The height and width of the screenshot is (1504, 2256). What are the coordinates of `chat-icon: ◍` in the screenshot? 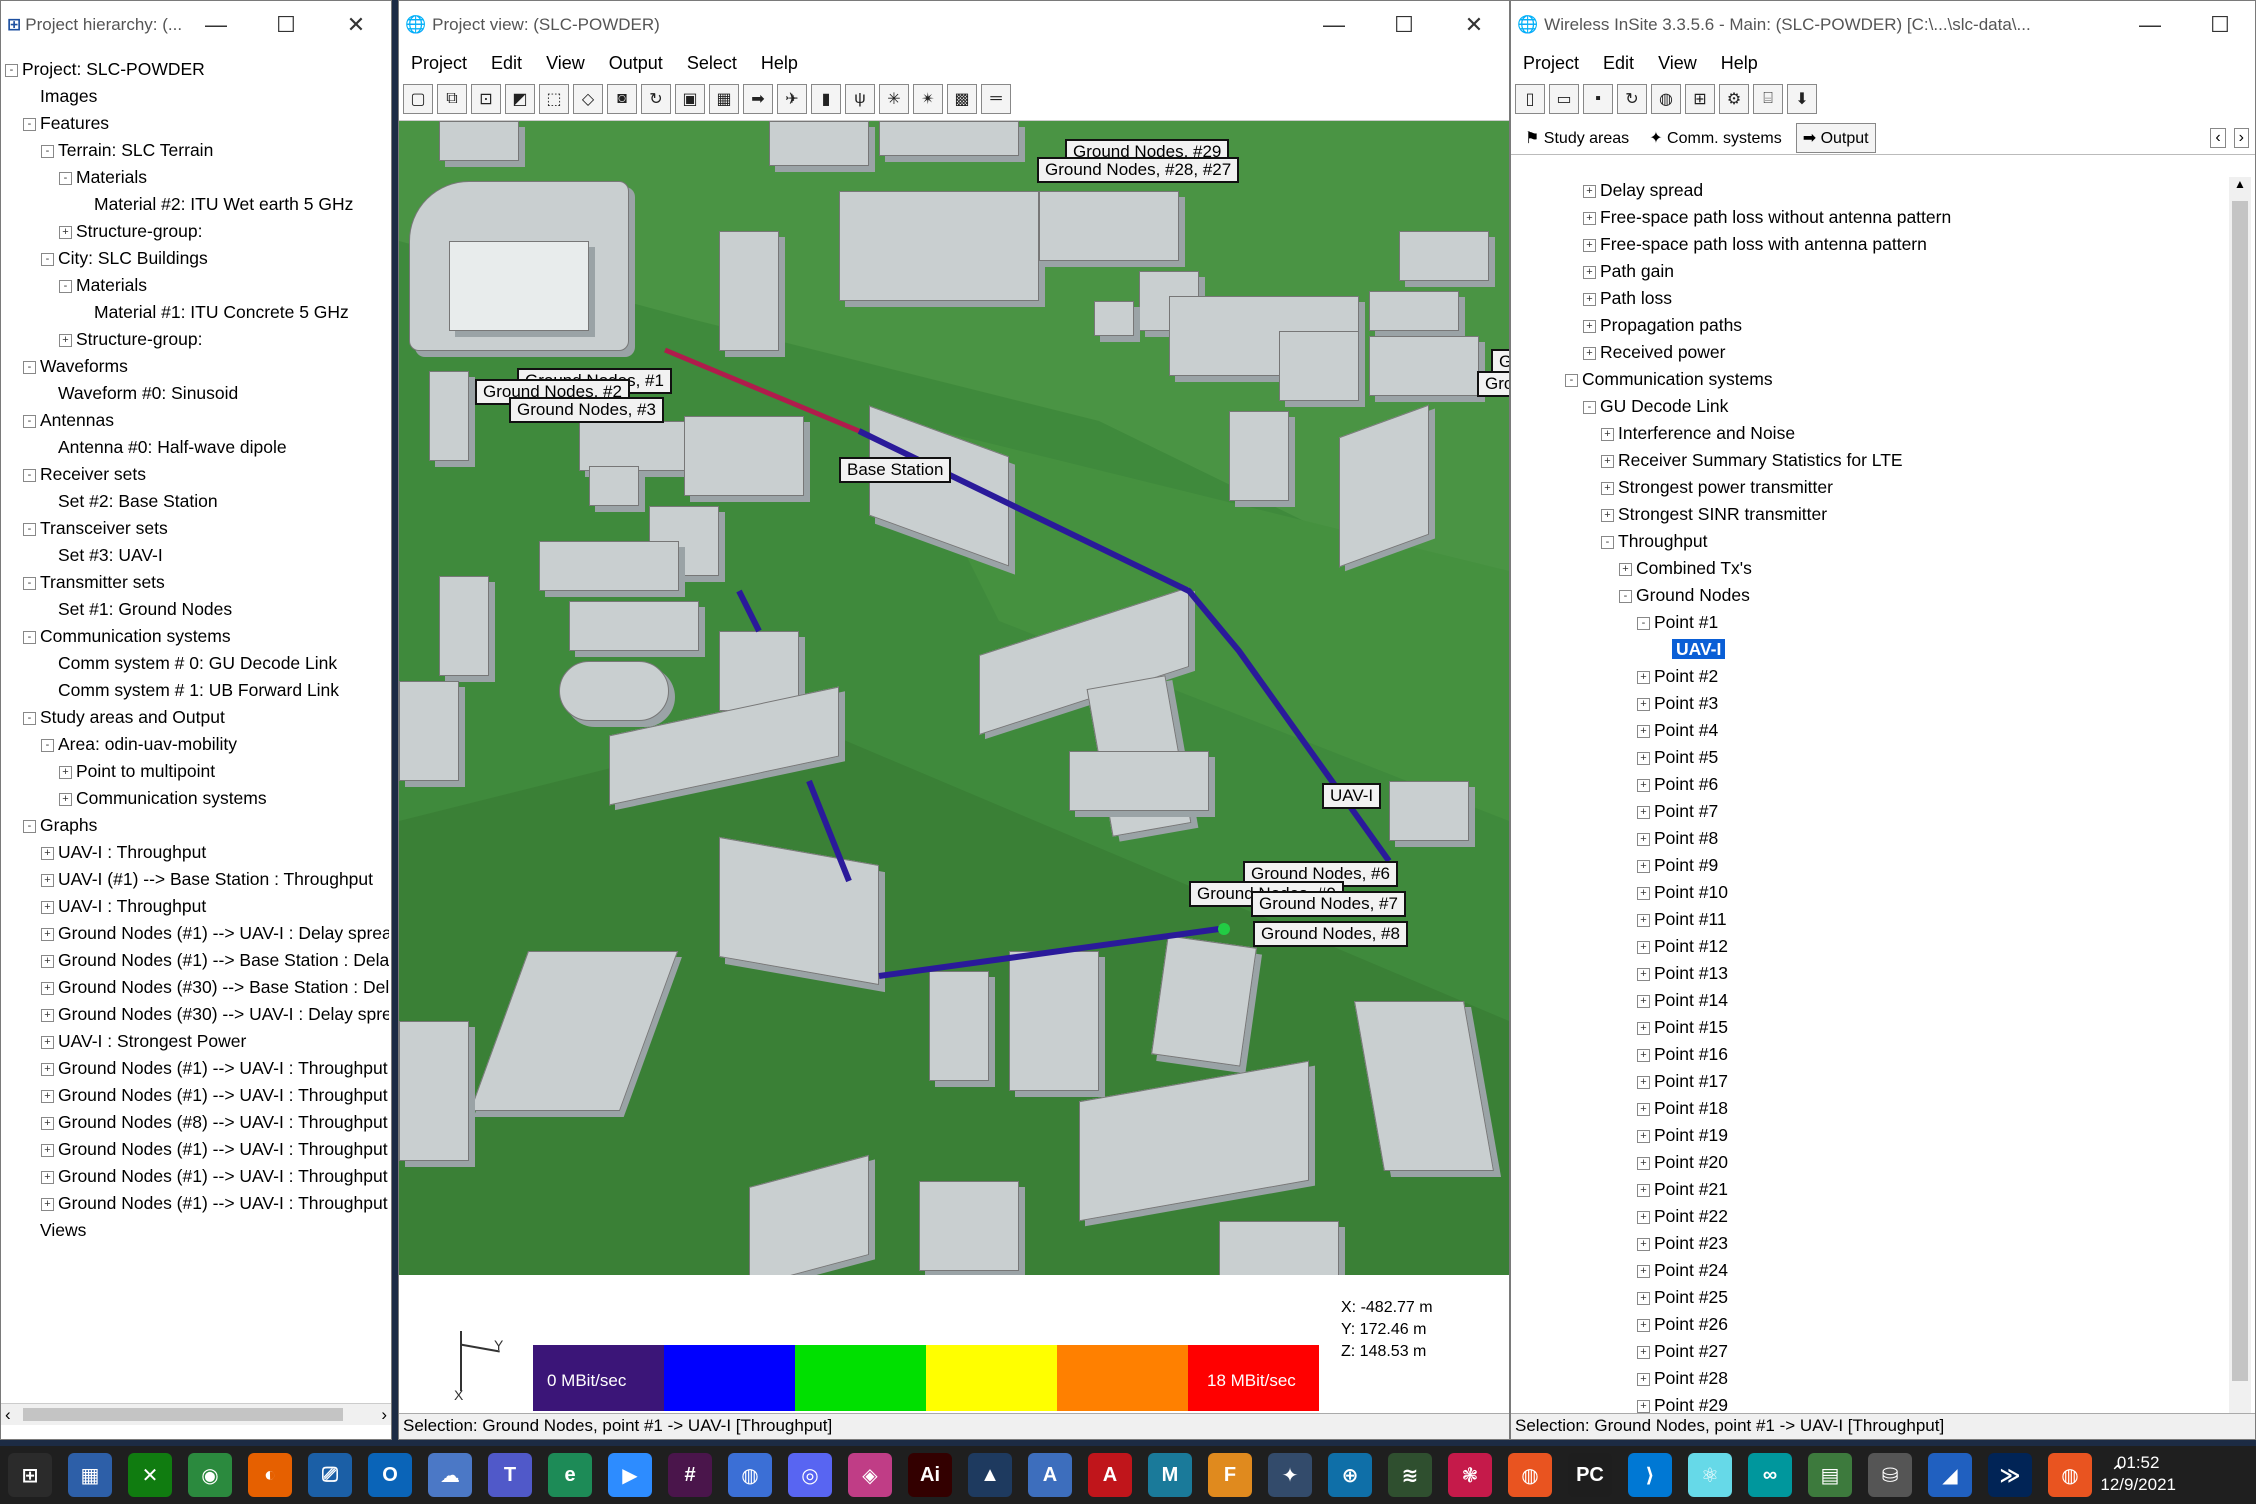 It's located at (750, 1475).